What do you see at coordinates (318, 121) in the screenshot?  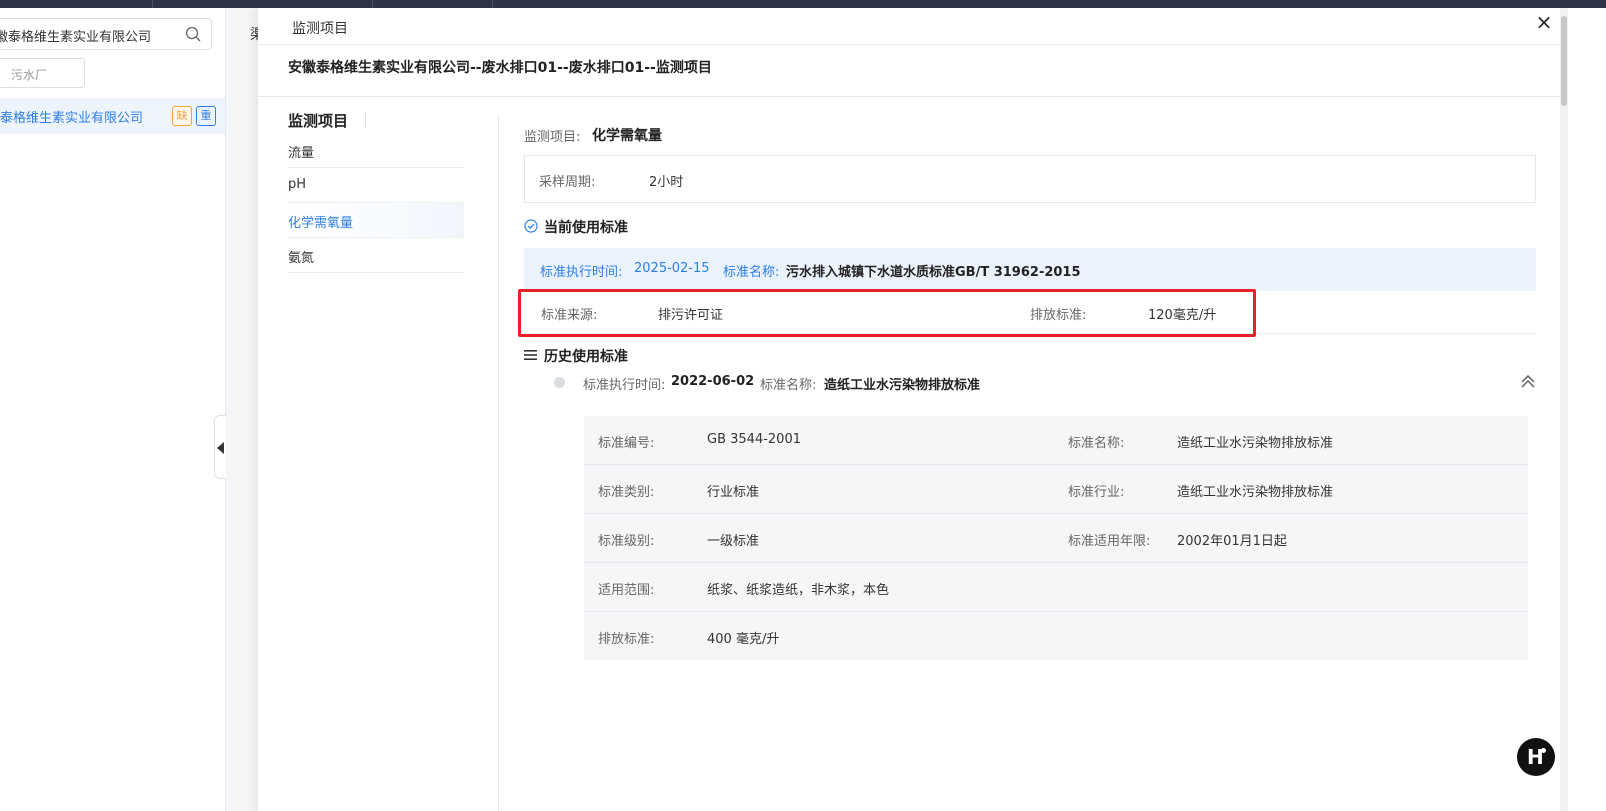 I see `nav-title: 监测项目` at bounding box center [318, 121].